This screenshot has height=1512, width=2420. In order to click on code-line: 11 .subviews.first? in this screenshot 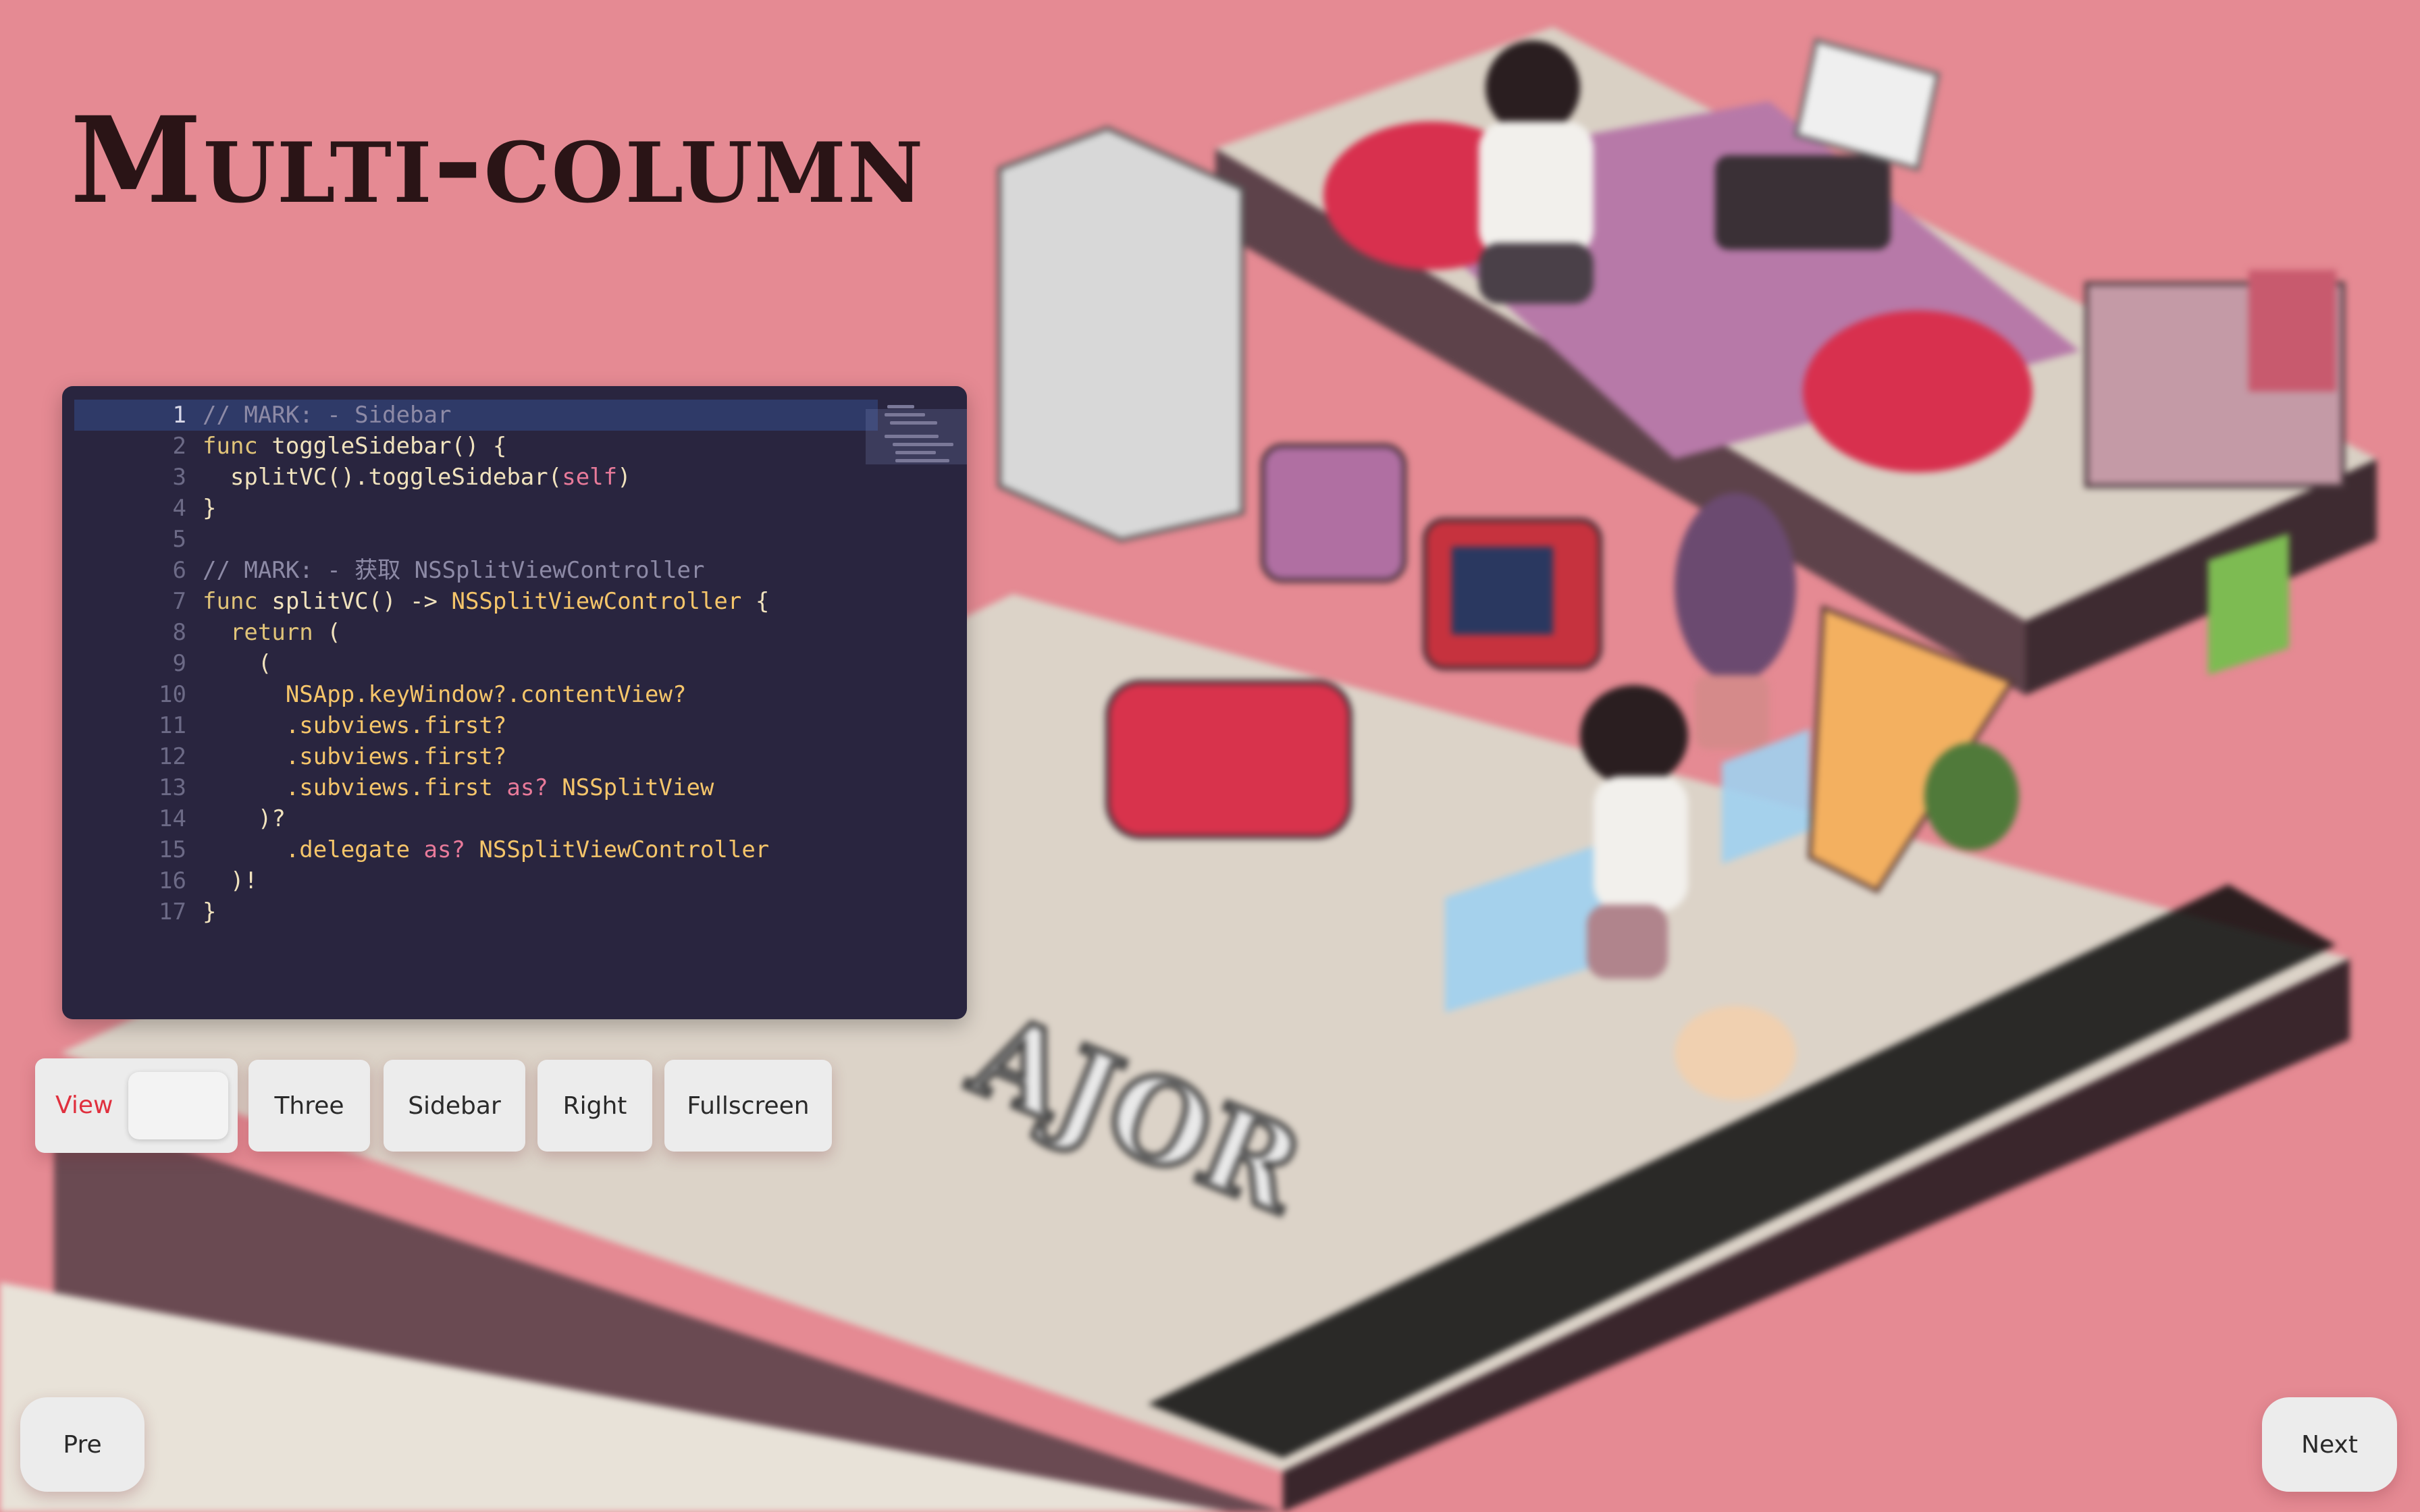, I will do `click(476, 725)`.